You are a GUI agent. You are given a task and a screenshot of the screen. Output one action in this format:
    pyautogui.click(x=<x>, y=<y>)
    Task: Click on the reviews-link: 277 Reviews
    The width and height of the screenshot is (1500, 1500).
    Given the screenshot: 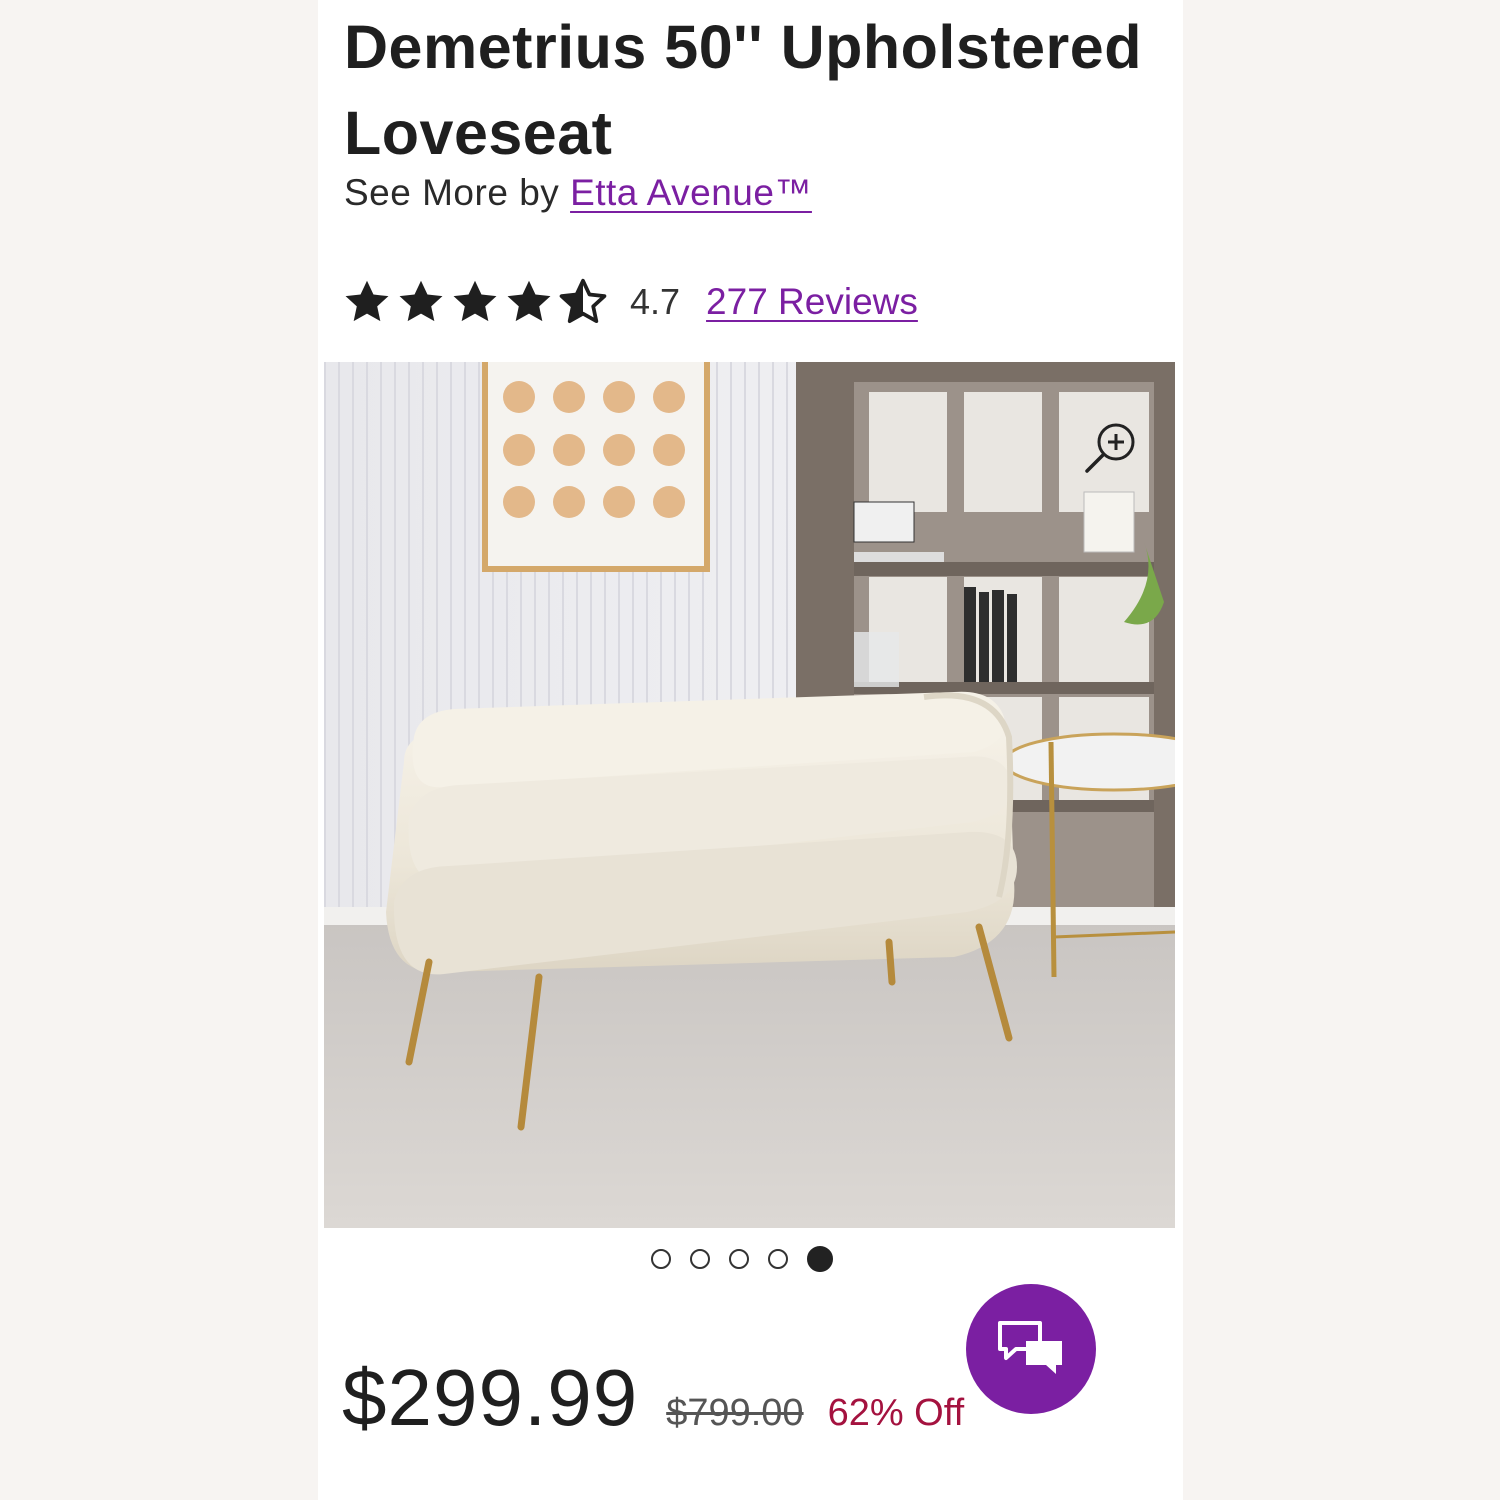 What is the action you would take?
    pyautogui.click(x=812, y=302)
    